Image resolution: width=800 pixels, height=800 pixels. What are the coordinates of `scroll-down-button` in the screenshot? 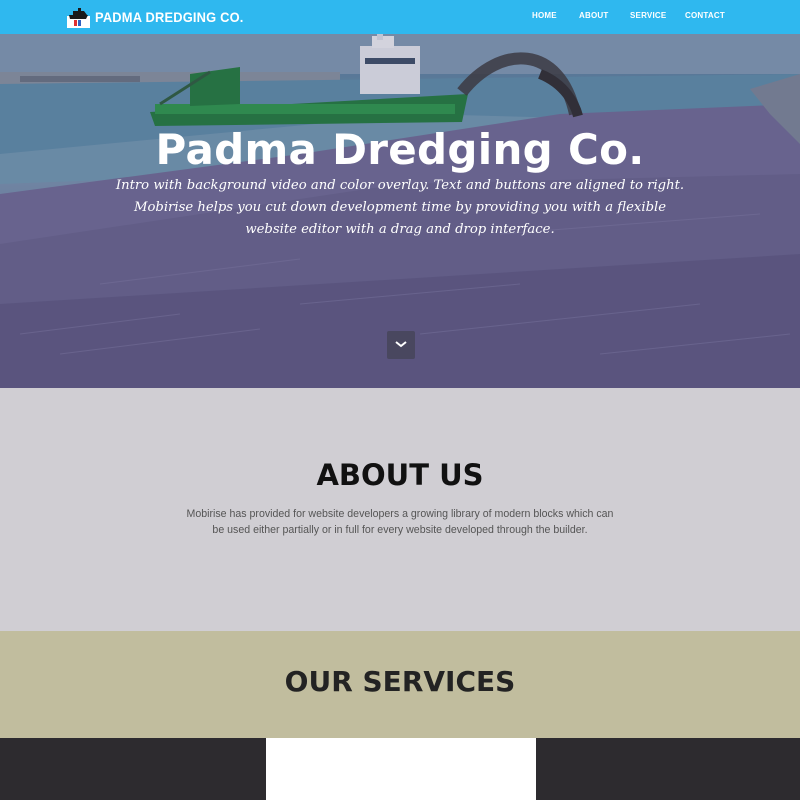 It's located at (401, 345).